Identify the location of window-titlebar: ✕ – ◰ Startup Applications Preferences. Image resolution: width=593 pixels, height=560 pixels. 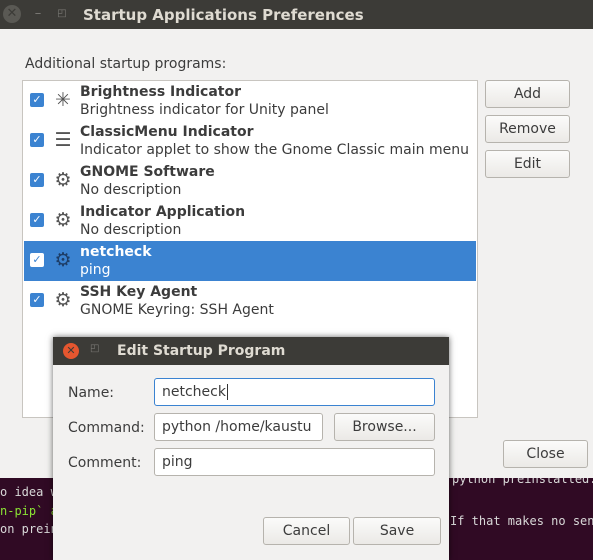
(296, 14).